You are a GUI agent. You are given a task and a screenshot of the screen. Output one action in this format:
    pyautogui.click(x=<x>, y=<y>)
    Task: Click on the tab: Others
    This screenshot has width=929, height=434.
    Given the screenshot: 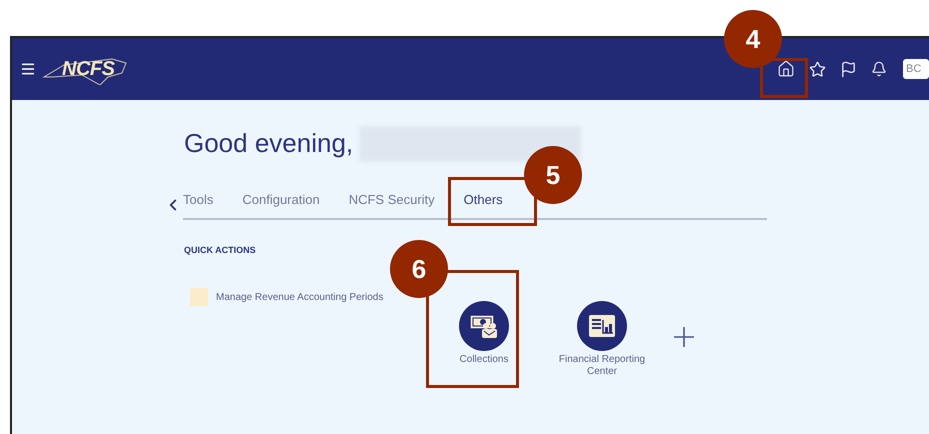 What is the action you would take?
    pyautogui.click(x=483, y=200)
    